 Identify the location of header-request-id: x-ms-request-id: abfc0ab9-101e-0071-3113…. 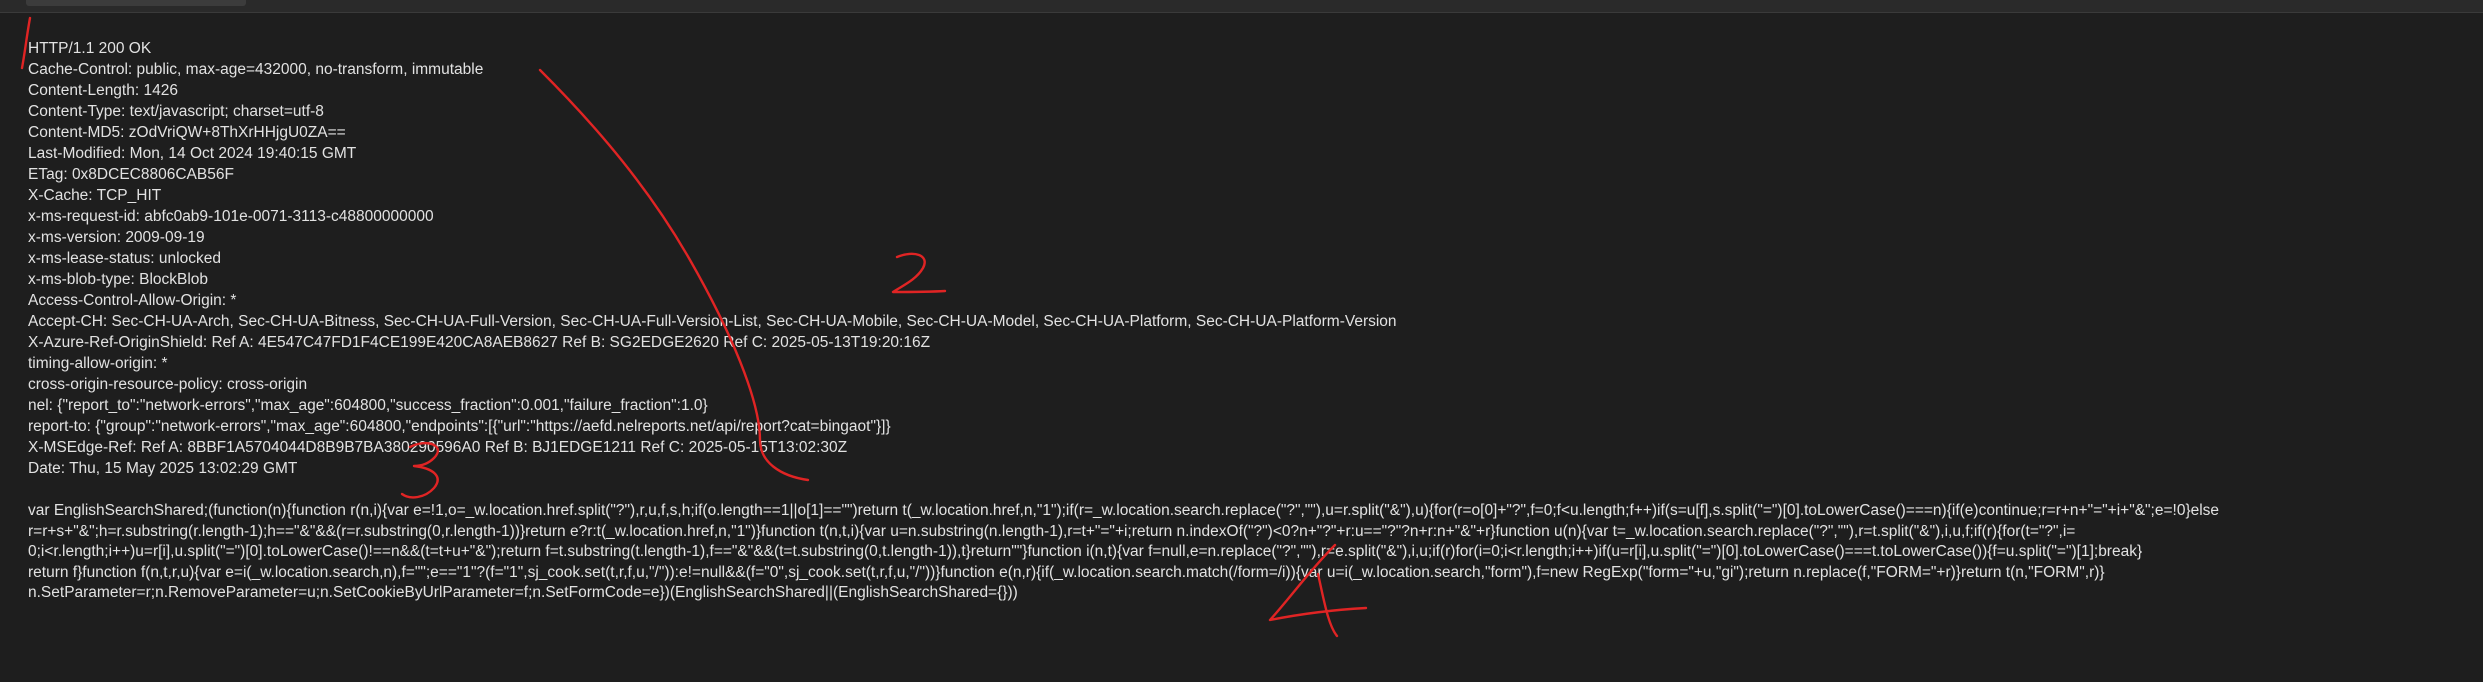
(231, 216).